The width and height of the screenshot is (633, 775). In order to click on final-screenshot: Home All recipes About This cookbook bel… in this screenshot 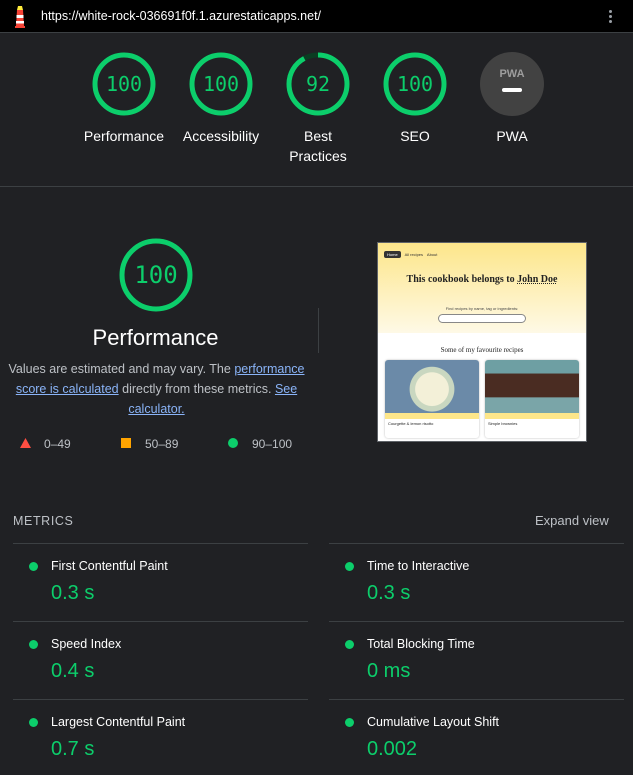, I will do `click(482, 342)`.